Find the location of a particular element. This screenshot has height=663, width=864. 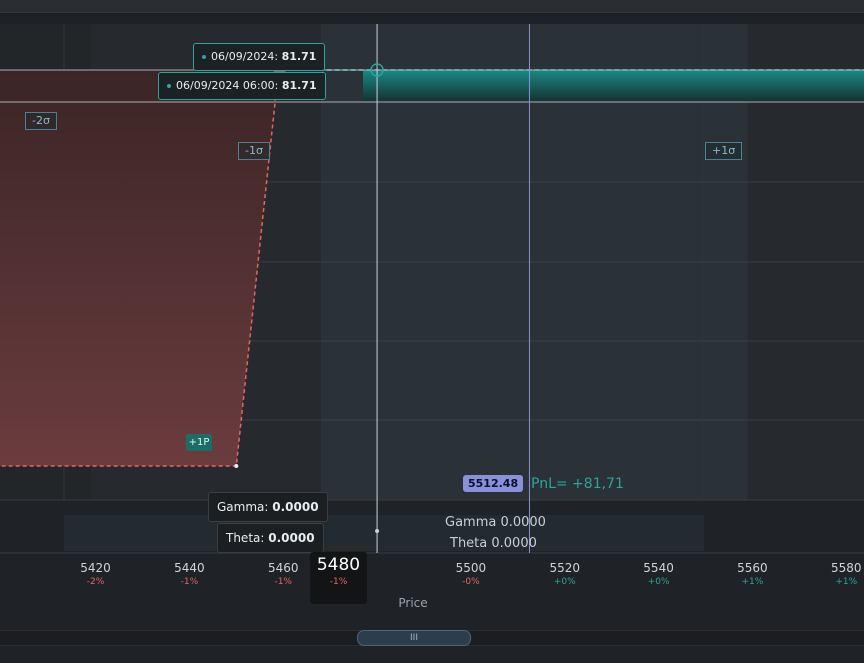

tooltip-current: 06/09/2024: 81.71 is located at coordinates (259, 57).